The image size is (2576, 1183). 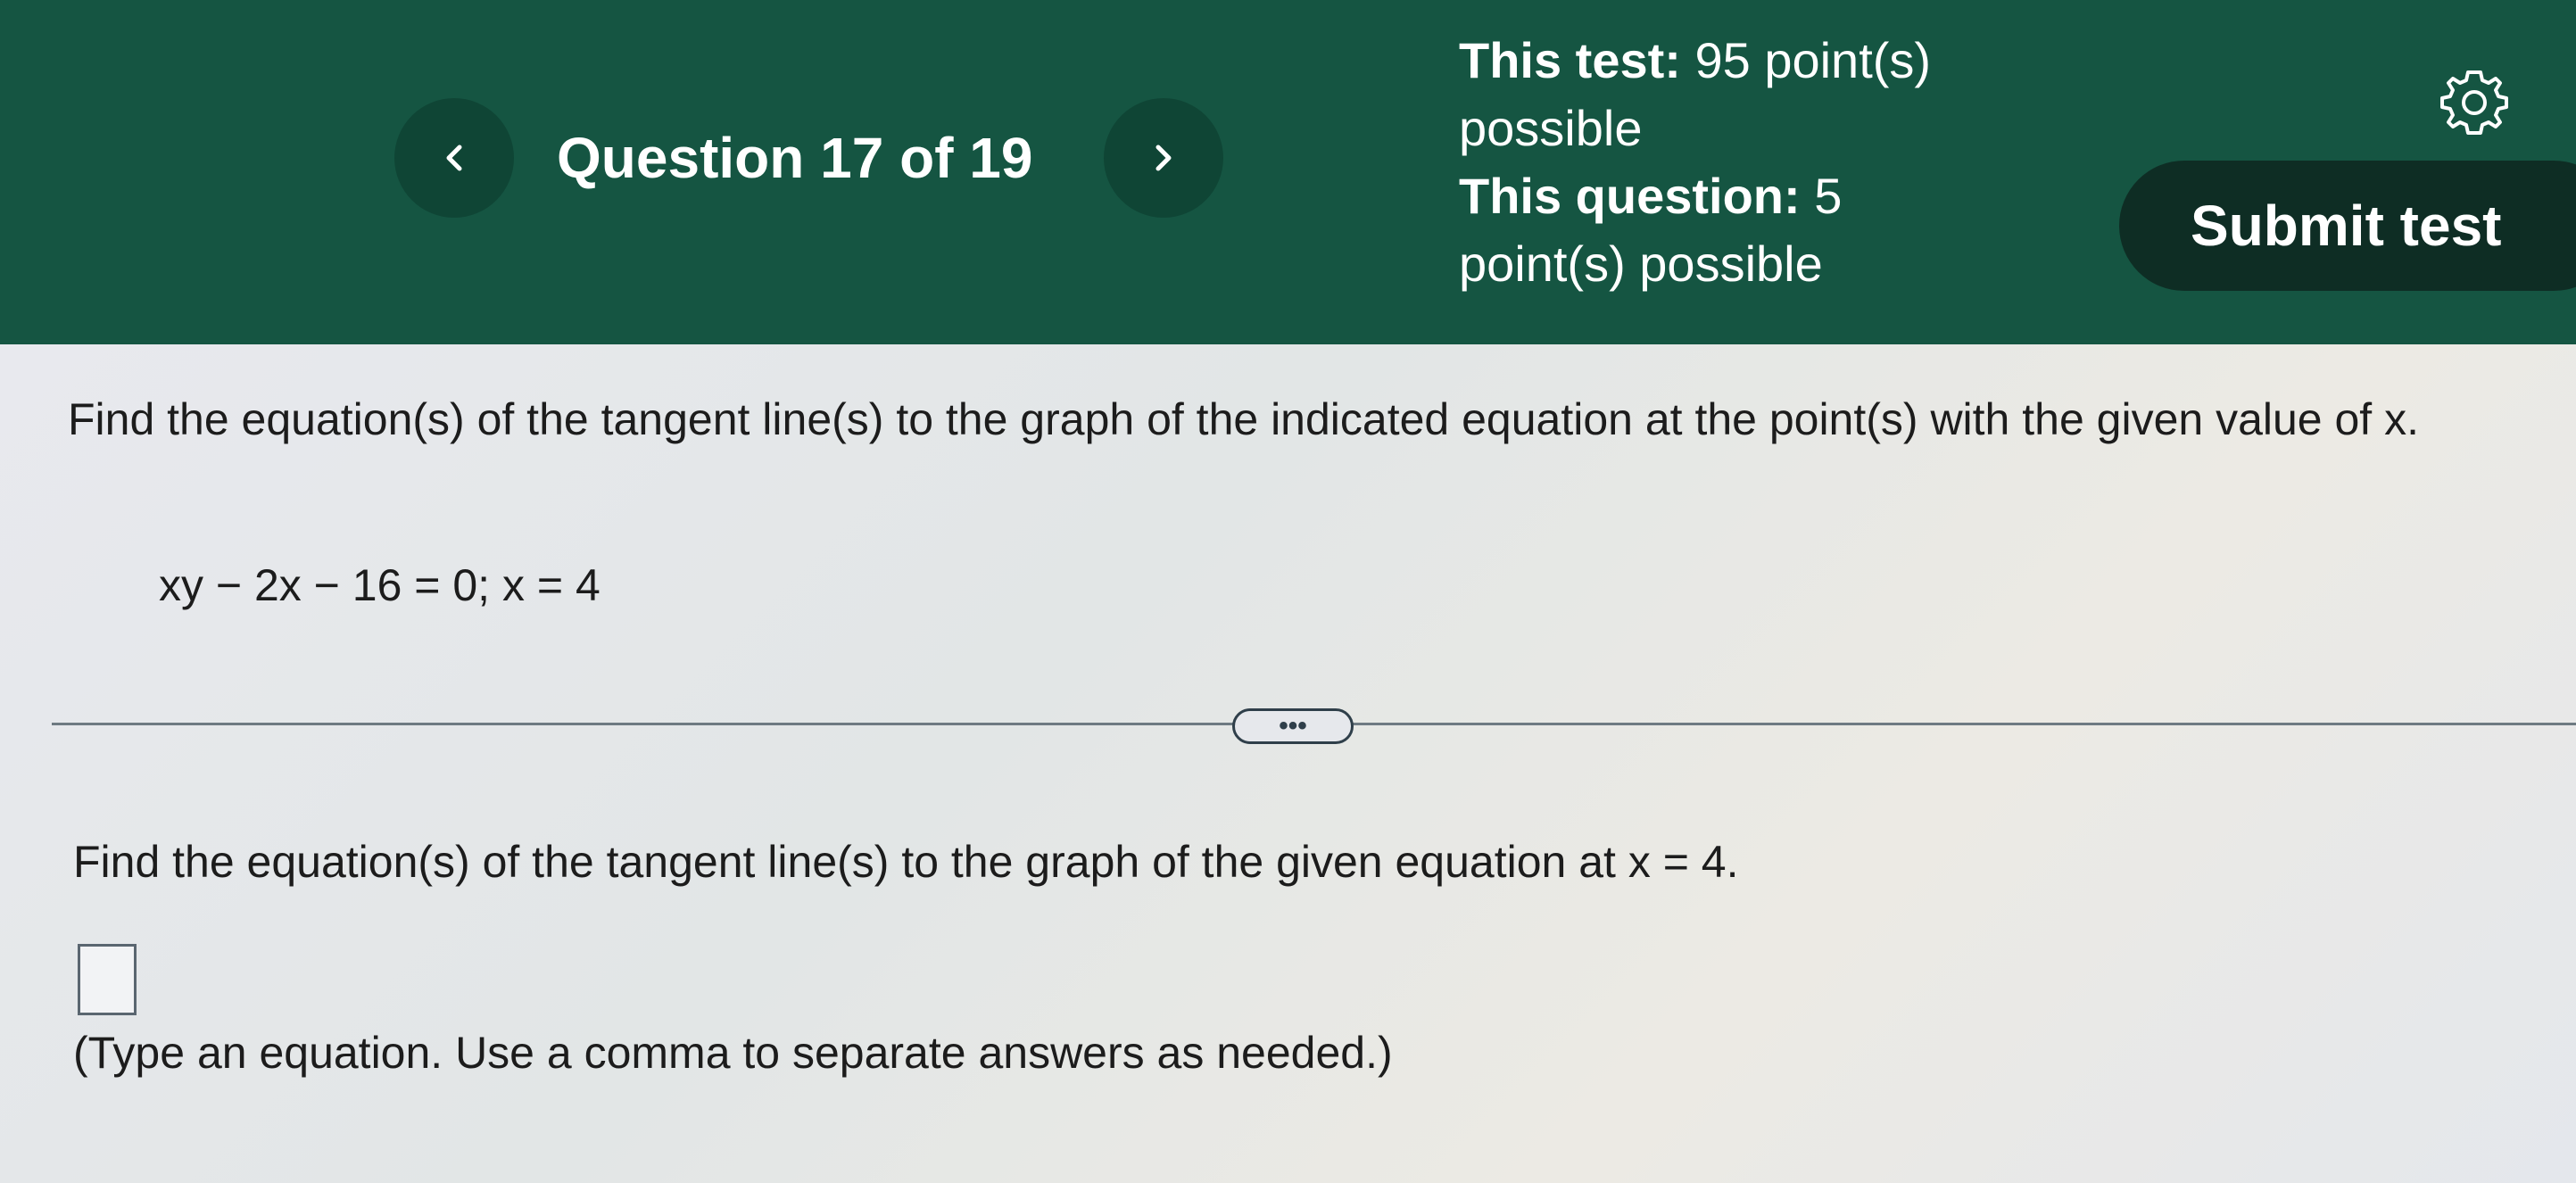 I want to click on question-points-suffix: point(s) possible, so click(x=1641, y=264).